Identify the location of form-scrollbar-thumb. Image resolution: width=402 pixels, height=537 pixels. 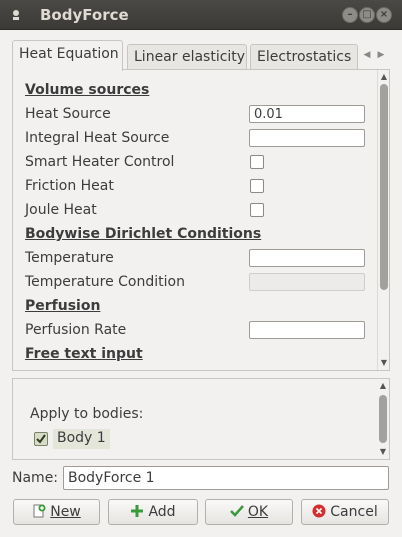
(384, 187).